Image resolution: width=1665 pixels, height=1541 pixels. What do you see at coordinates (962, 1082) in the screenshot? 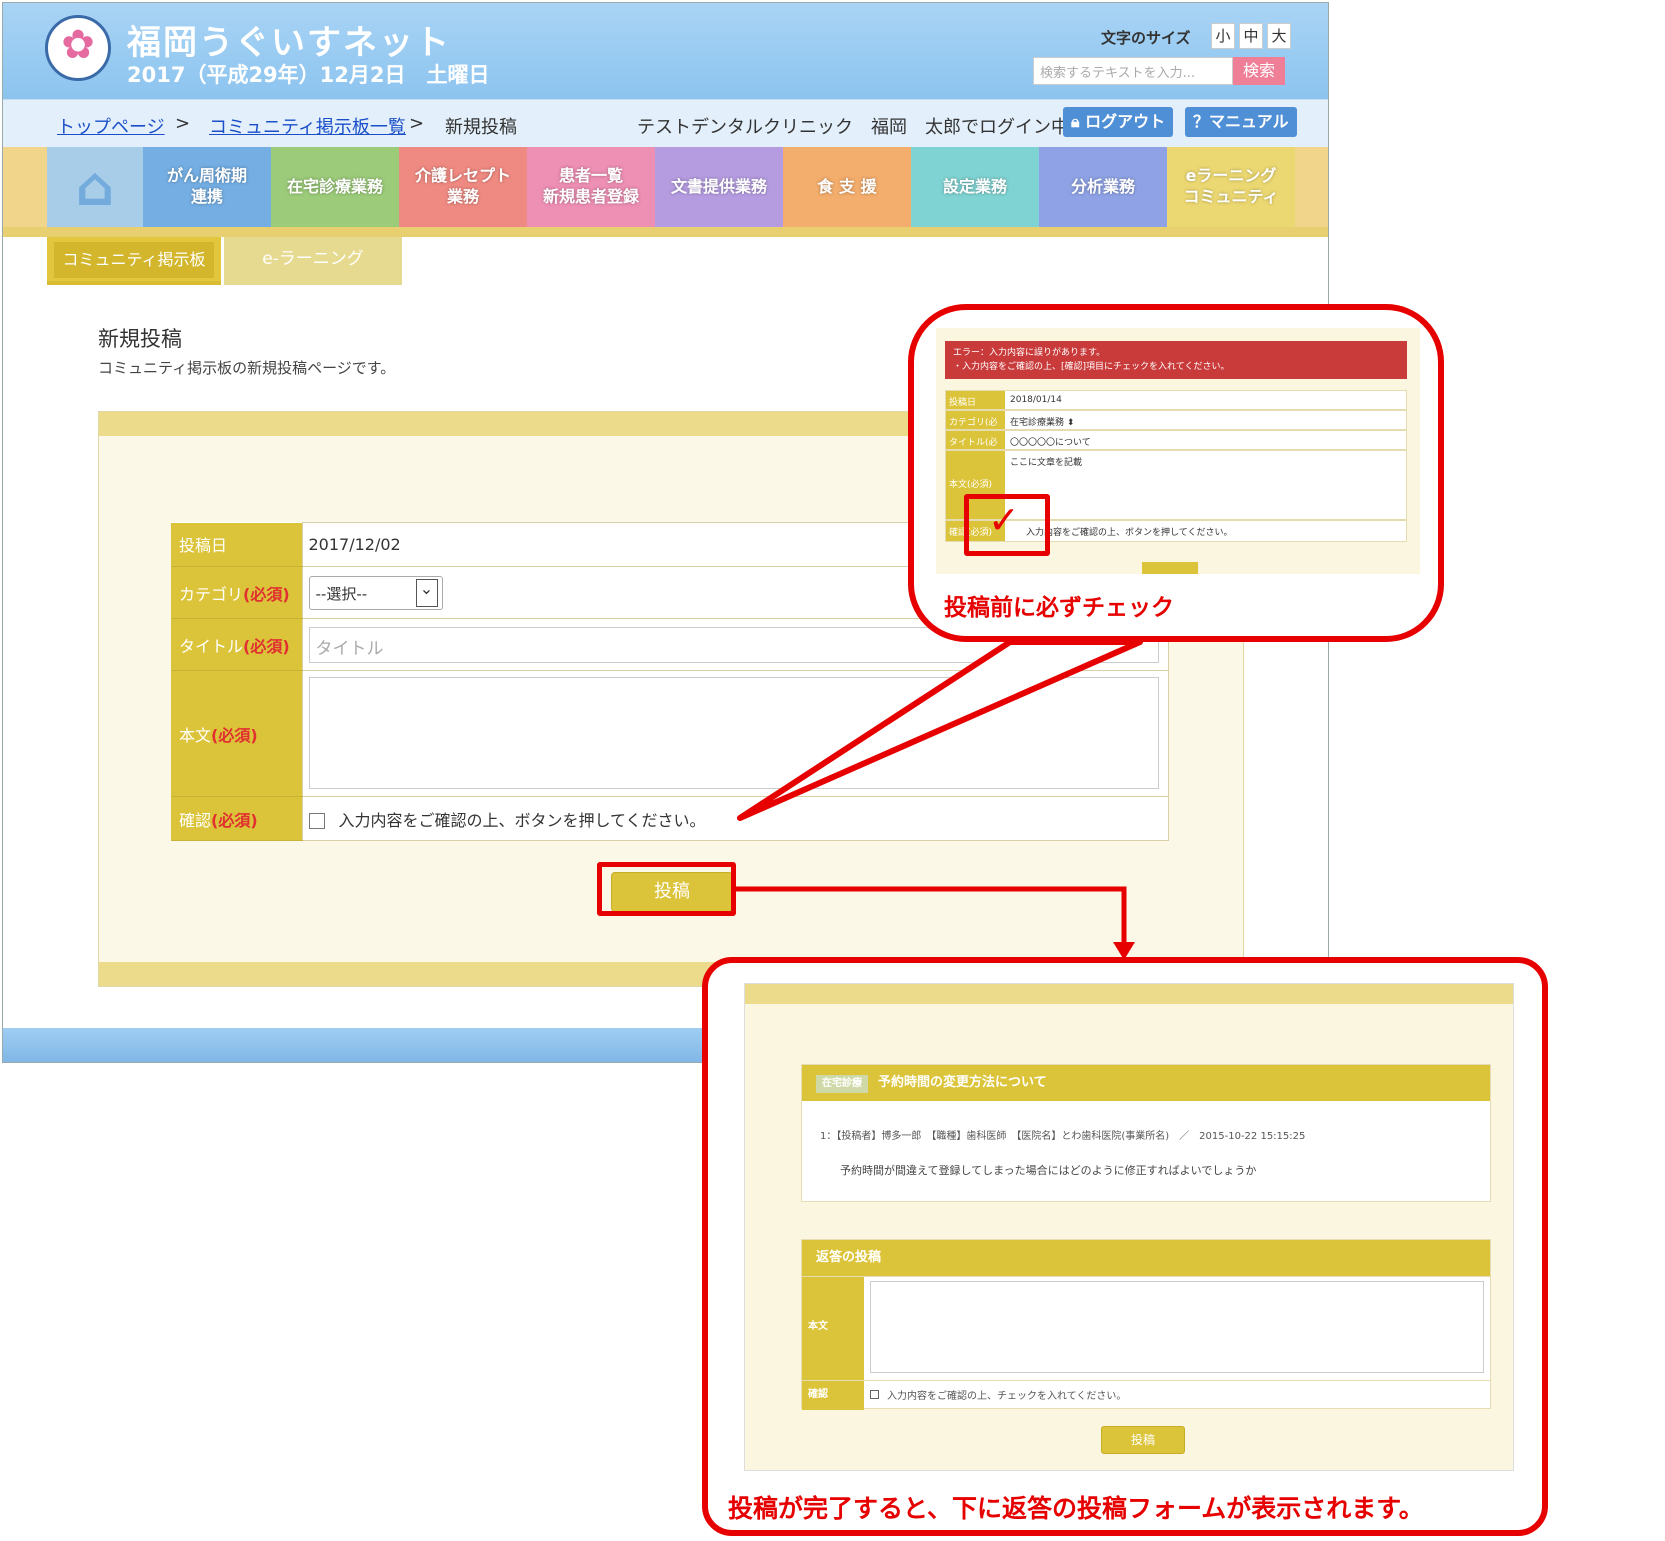
I see `thread-title: 予約時間の変更方法について` at bounding box center [962, 1082].